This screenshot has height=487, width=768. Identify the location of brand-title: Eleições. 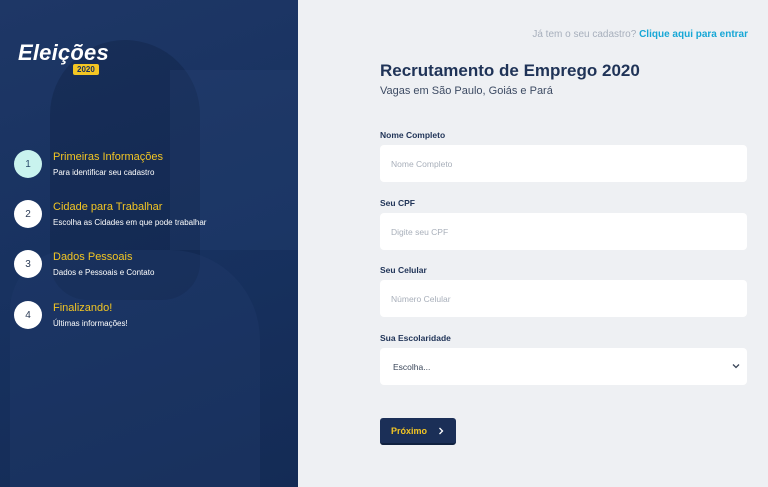
(63, 52).